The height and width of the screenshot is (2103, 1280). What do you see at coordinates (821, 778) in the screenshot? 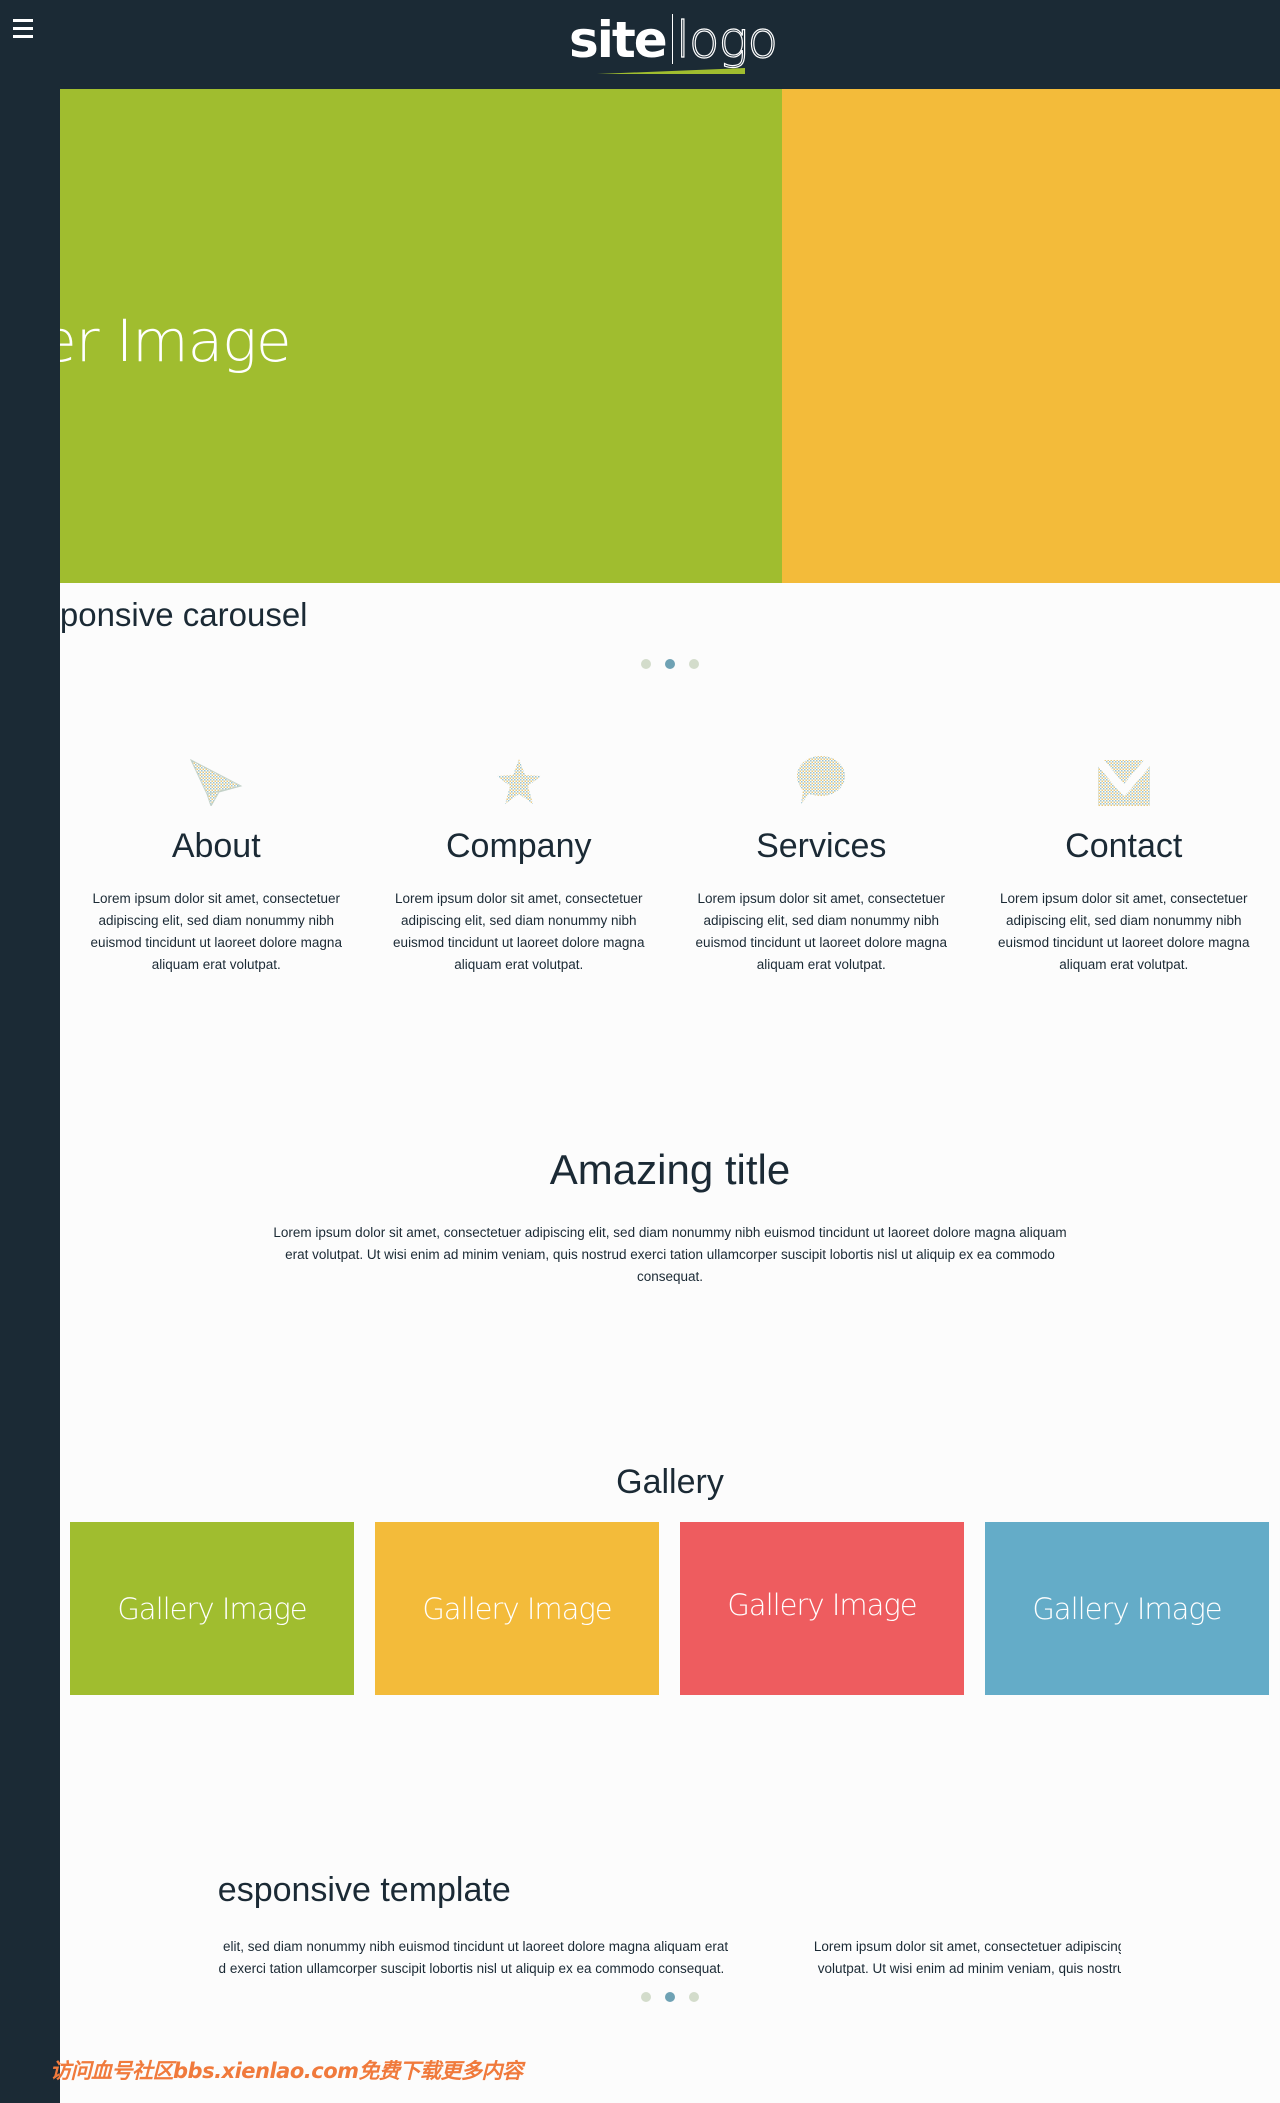
I see `speech-bubble-icon` at bounding box center [821, 778].